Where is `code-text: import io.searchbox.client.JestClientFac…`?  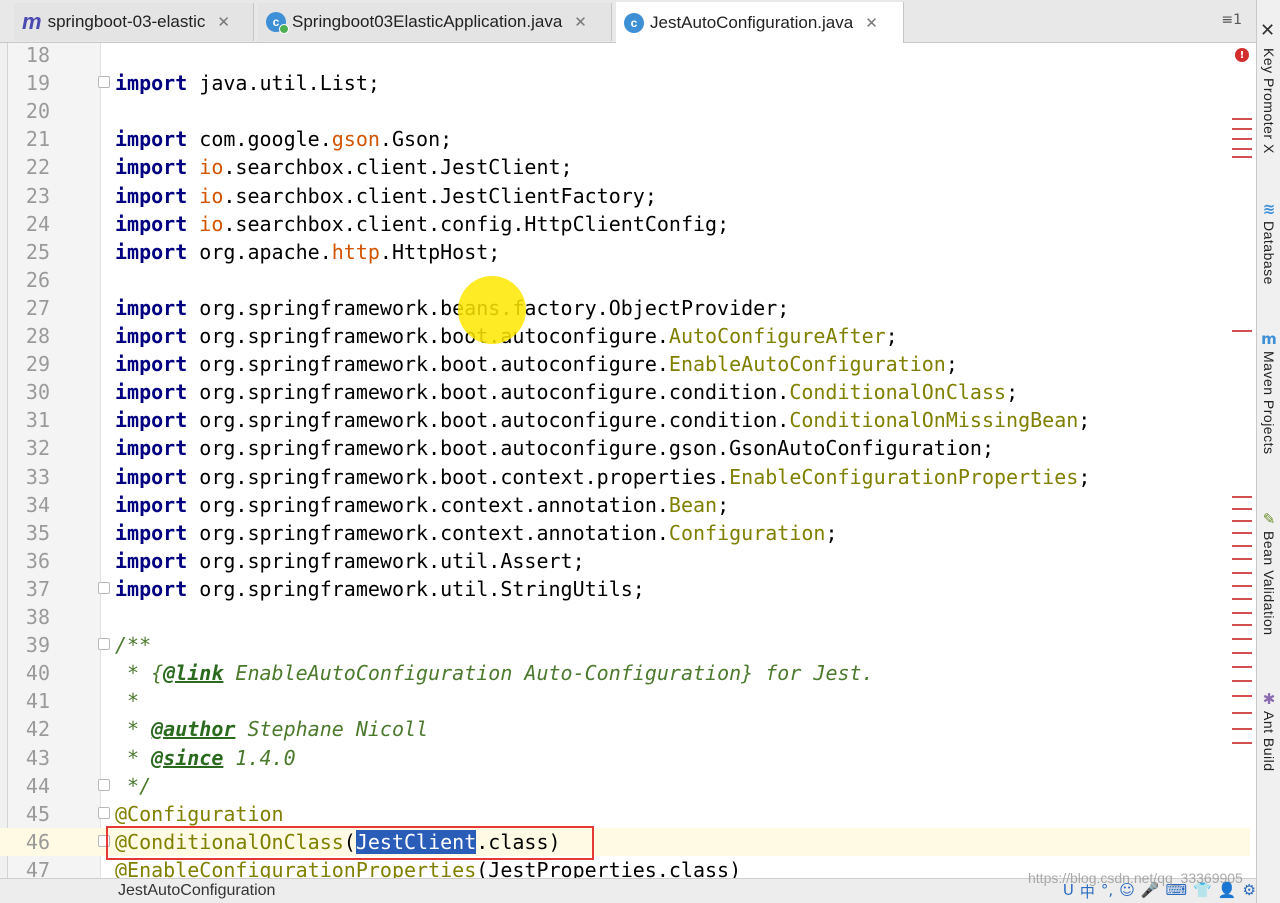 code-text: import io.searchbox.client.JestClientFac… is located at coordinates (386, 196).